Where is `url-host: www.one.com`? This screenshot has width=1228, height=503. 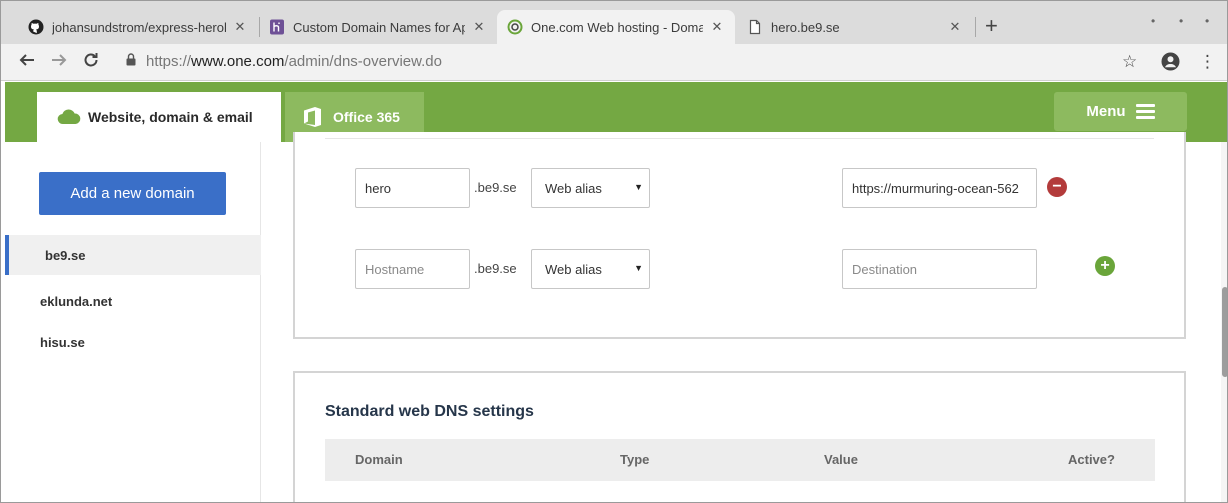 url-host: www.one.com is located at coordinates (238, 61).